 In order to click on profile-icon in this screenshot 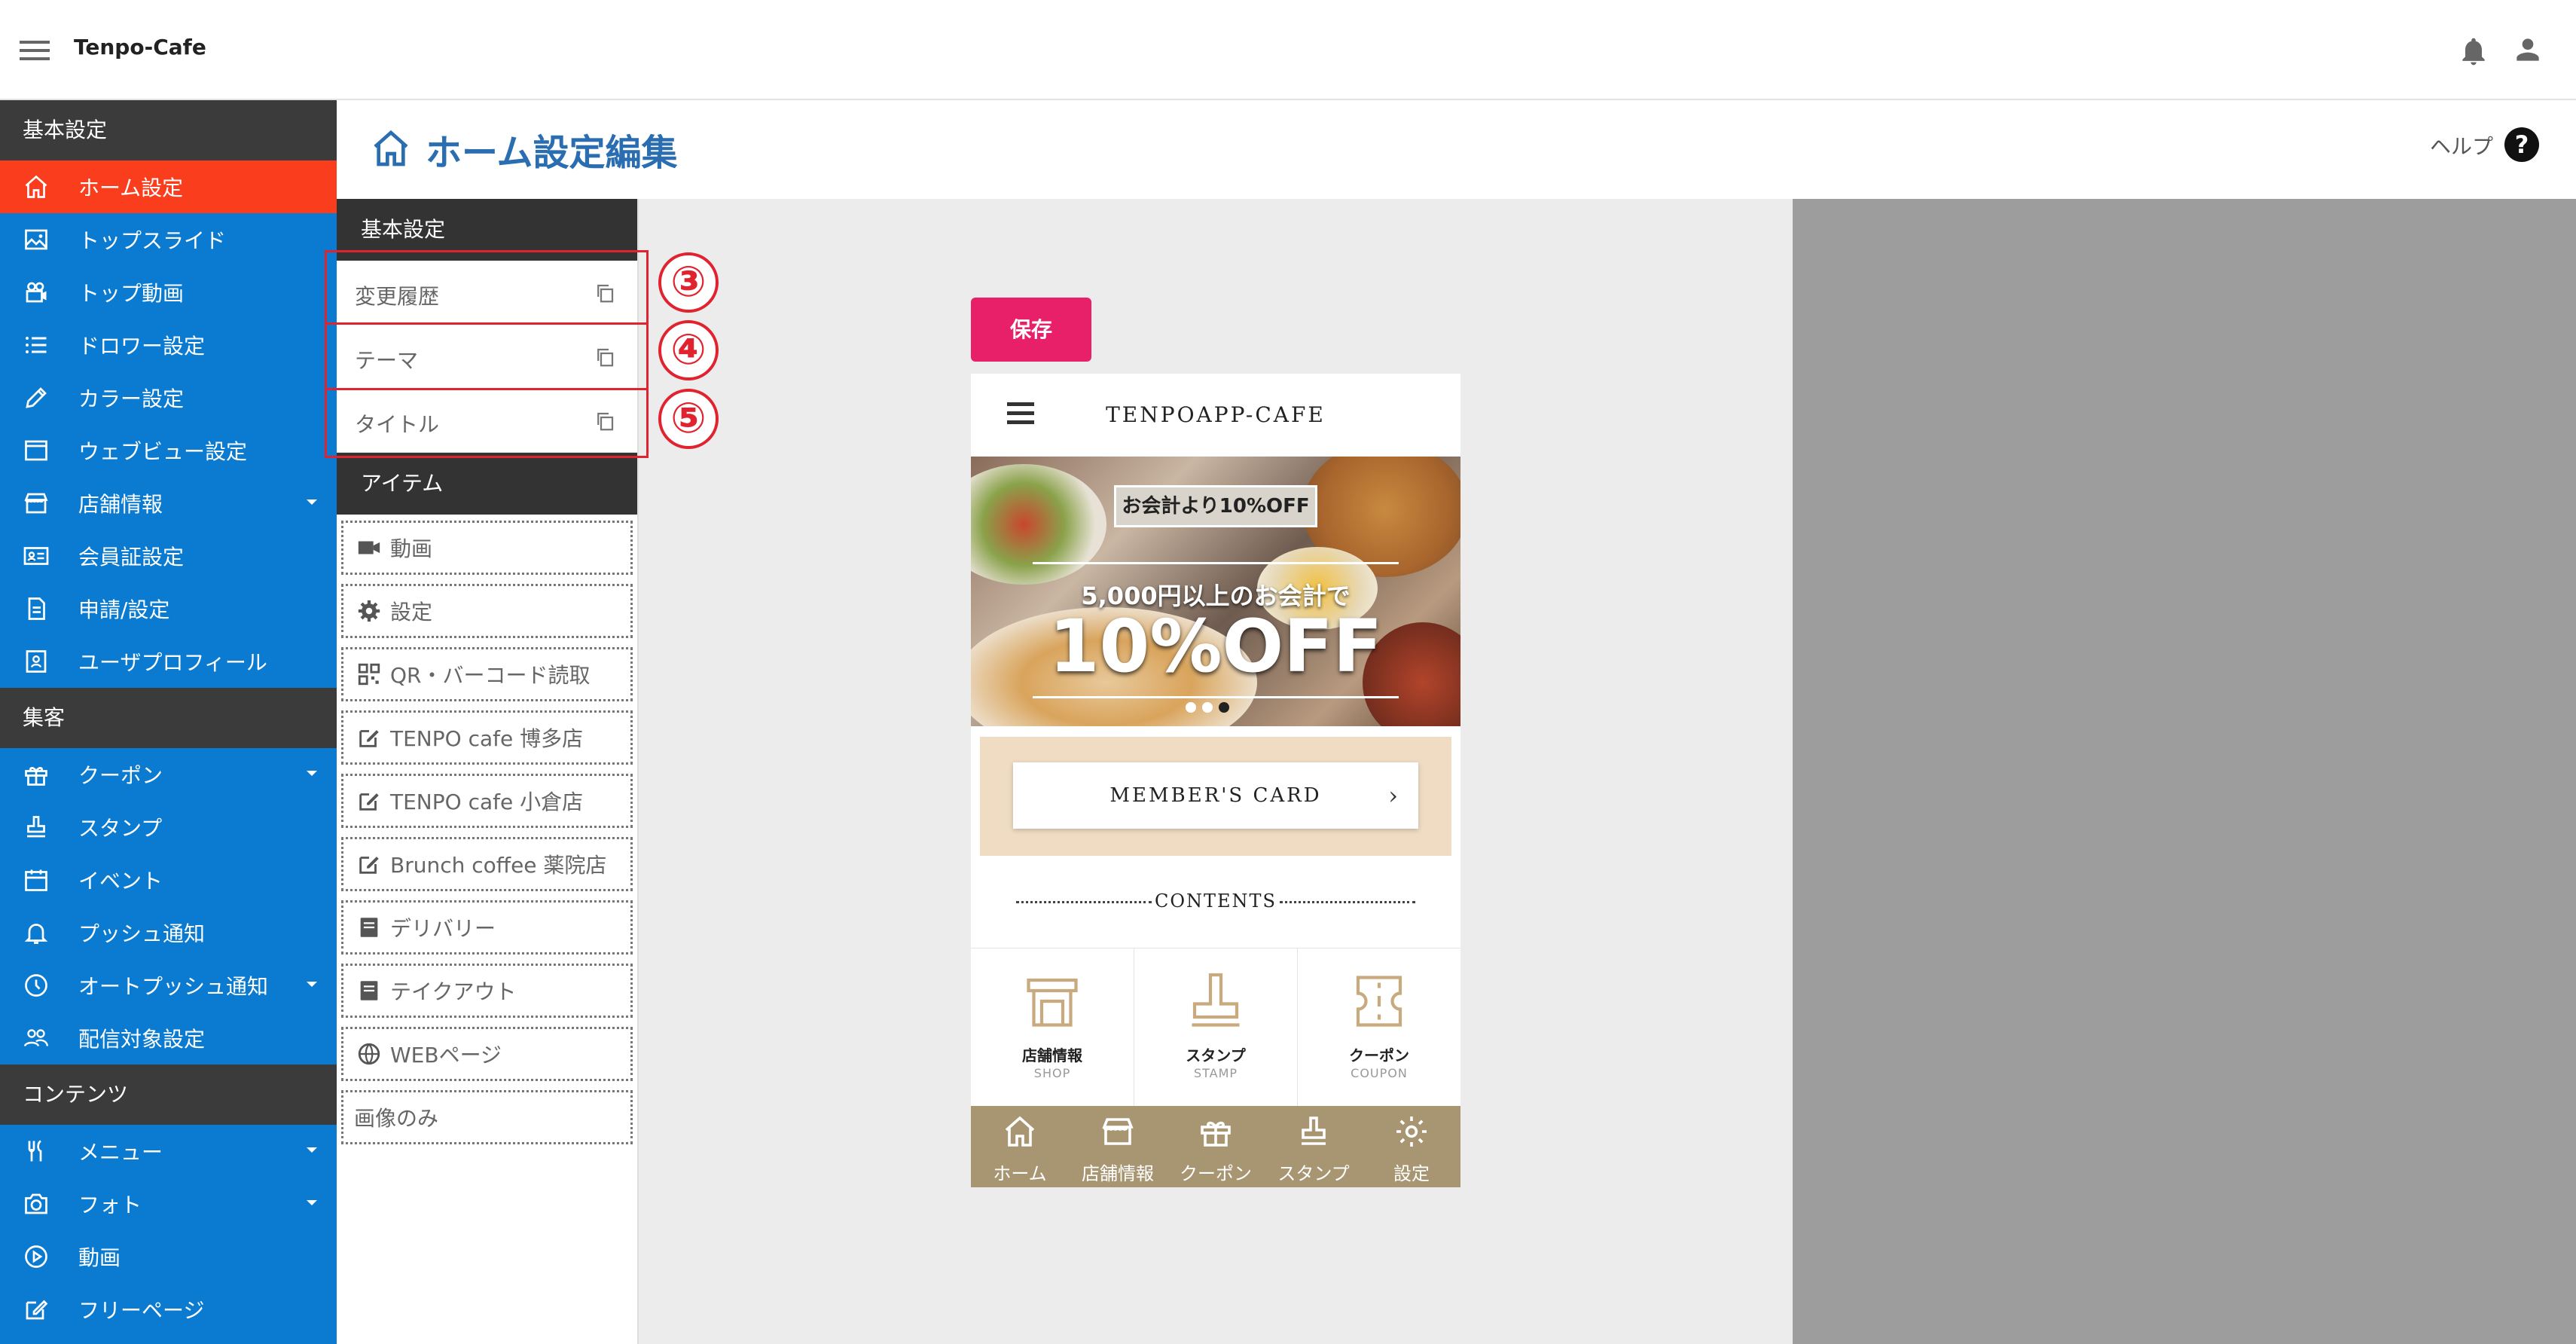, I will do `click(36, 661)`.